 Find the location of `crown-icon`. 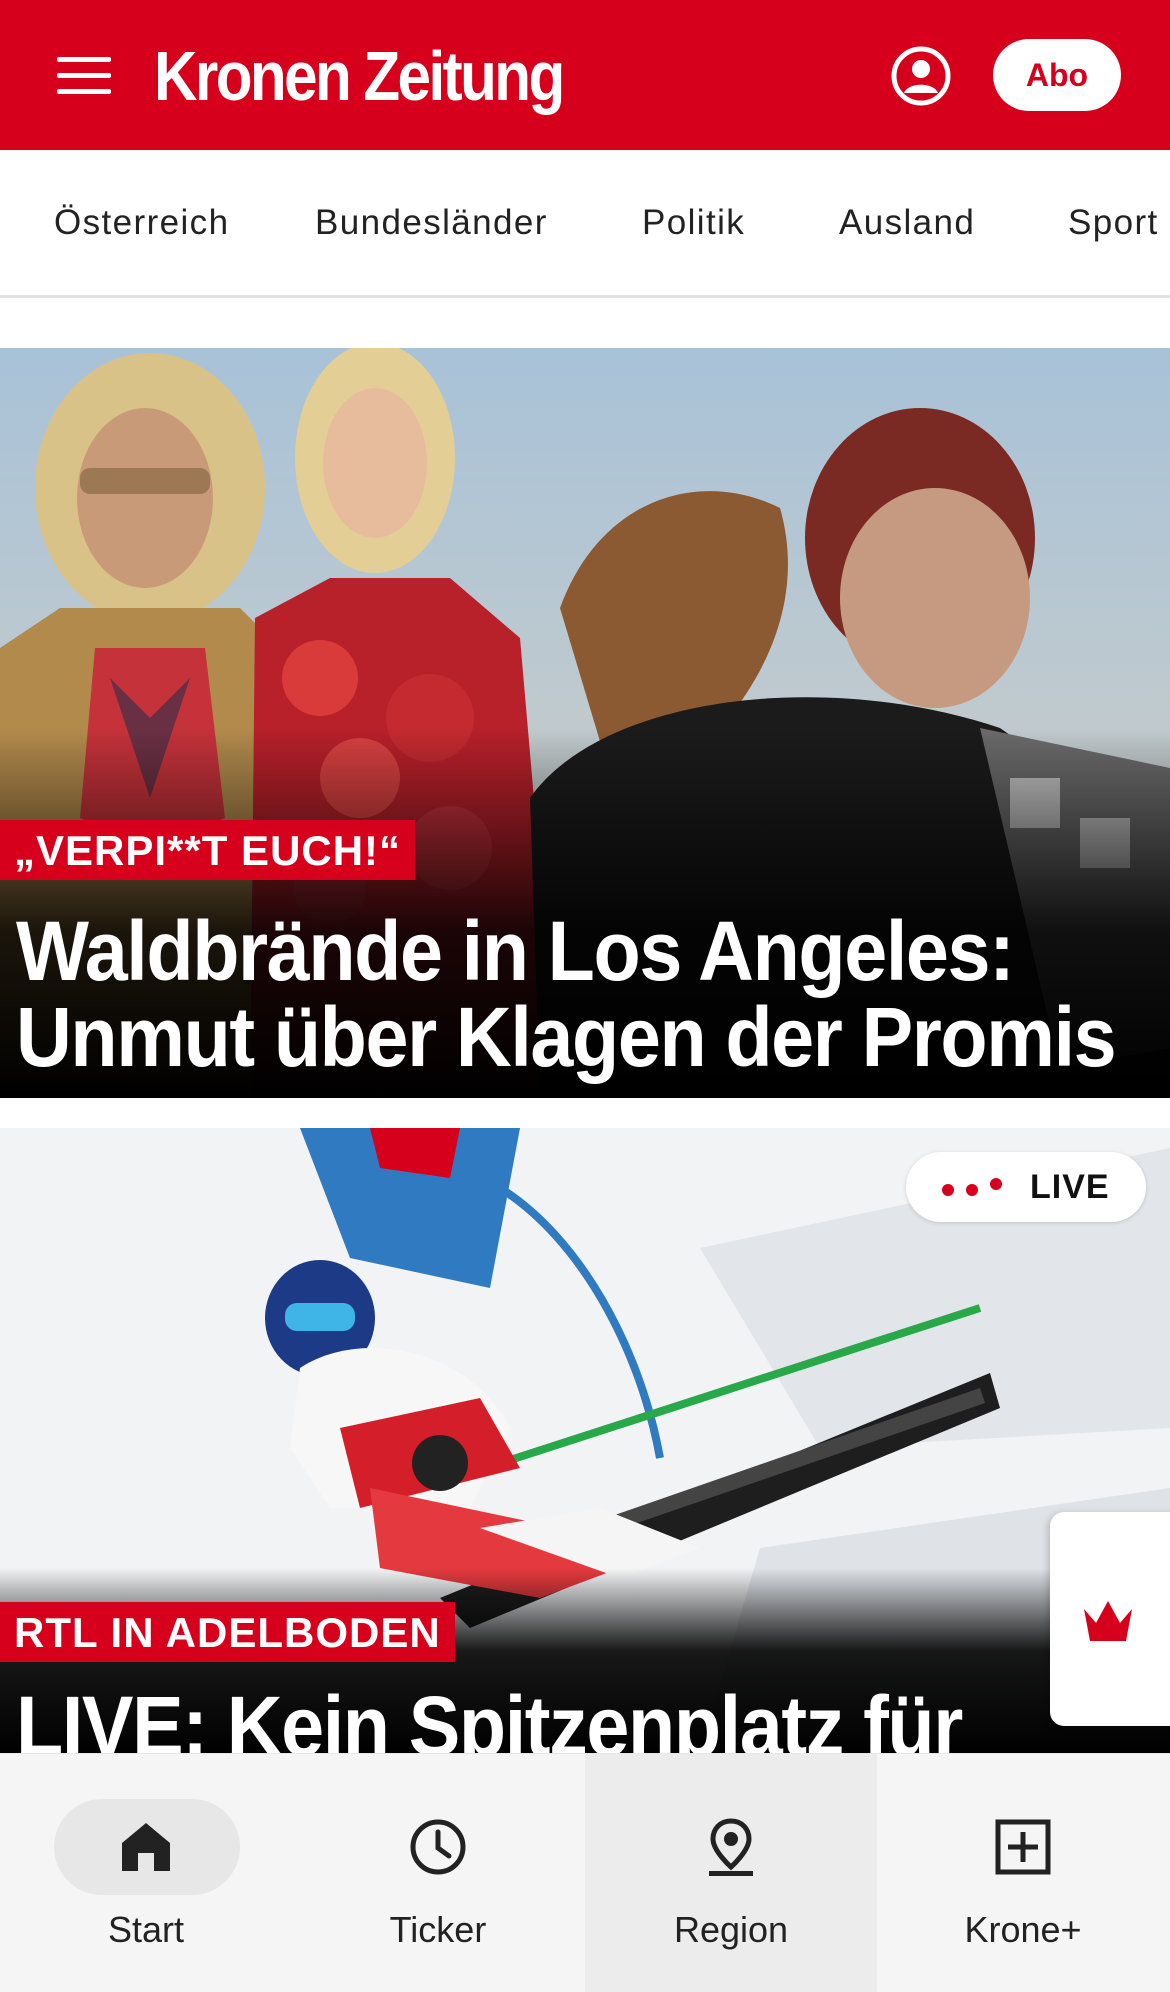

crown-icon is located at coordinates (1108, 1621).